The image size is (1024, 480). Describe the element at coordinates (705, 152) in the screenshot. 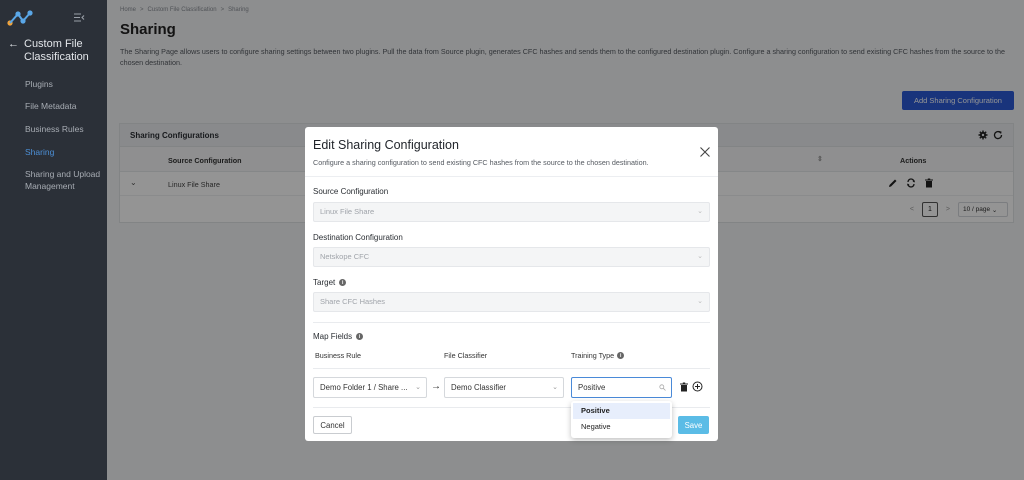

I see `close-icon` at that location.